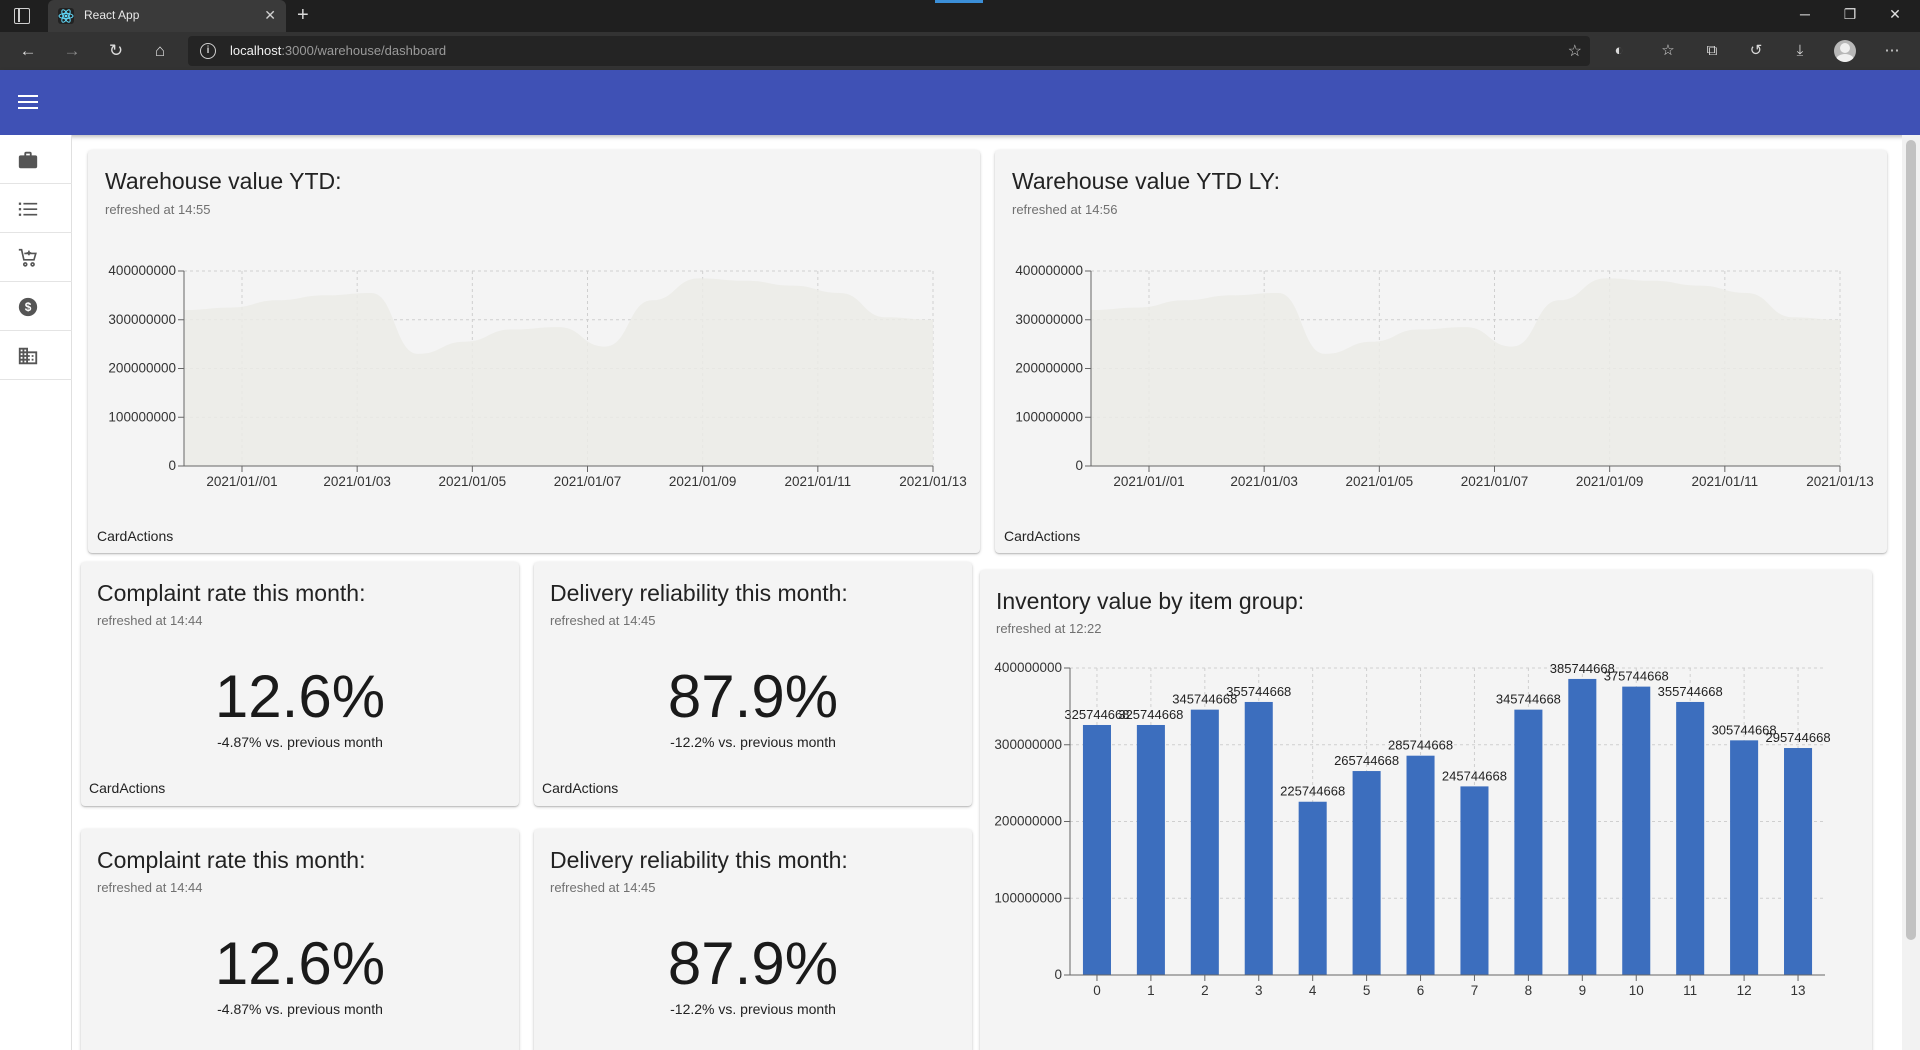  Describe the element at coordinates (1528, 699) in the screenshot. I see `bar-value-label: 345744668` at that location.